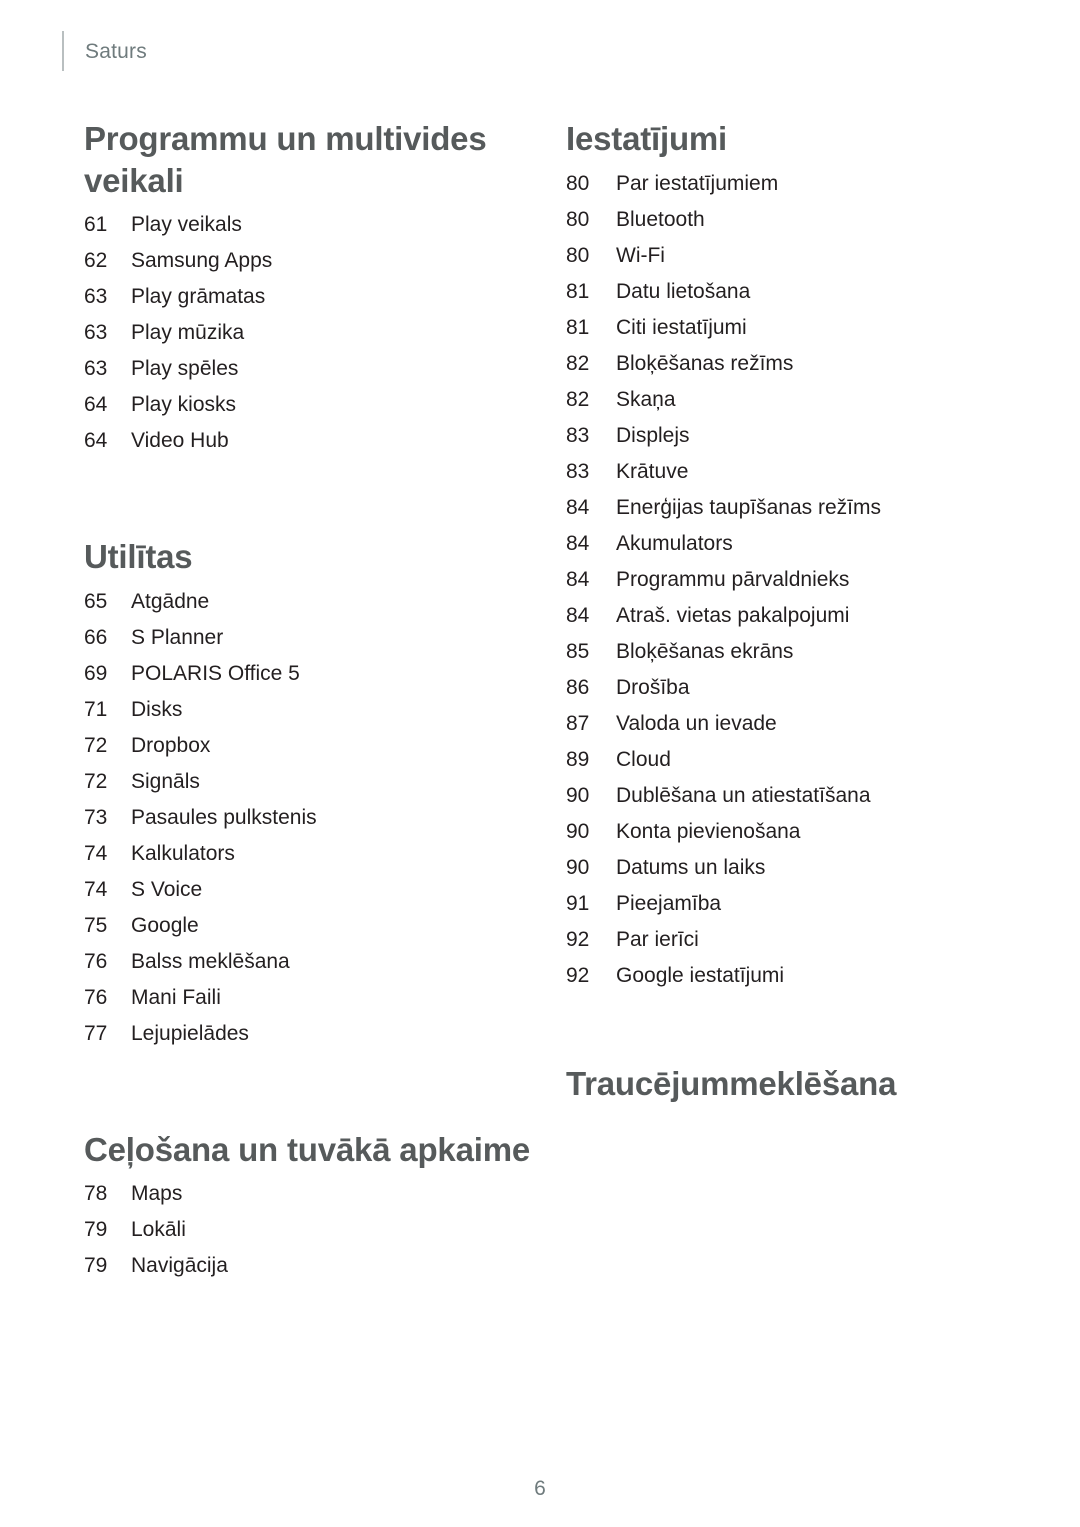 This screenshot has width=1080, height=1527. I want to click on toc-entry: 73 Pasaules pulkstenis, so click(309, 818).